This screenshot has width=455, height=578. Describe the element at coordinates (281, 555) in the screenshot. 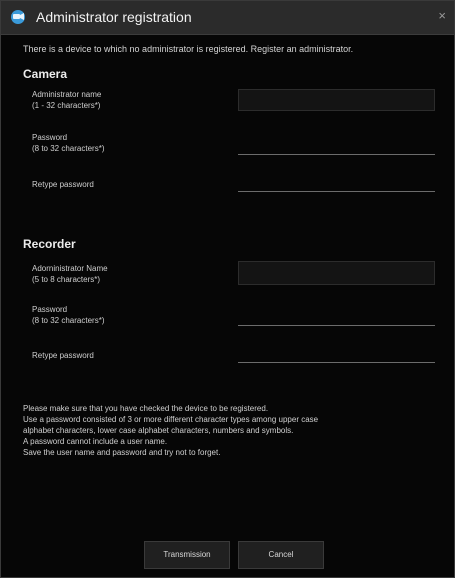

I see `cancel-button: Cancel` at that location.